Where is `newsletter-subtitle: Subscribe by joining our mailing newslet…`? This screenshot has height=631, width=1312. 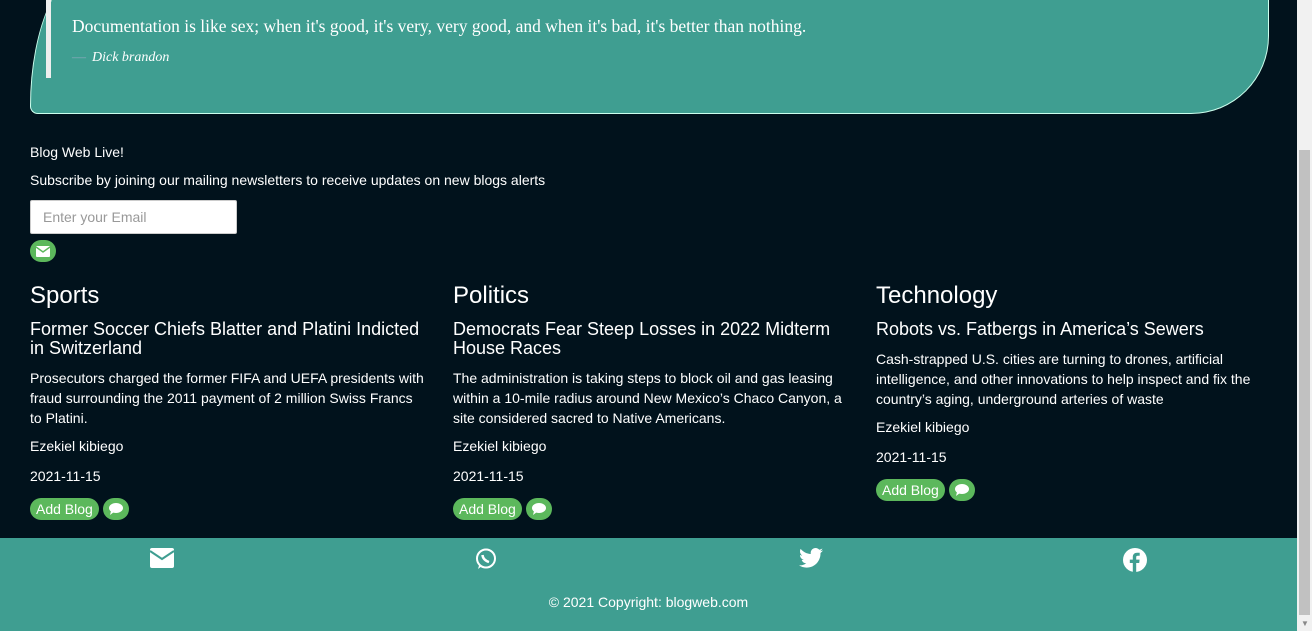
newsletter-subtitle: Subscribe by joining our mailing newslet… is located at coordinates (288, 180).